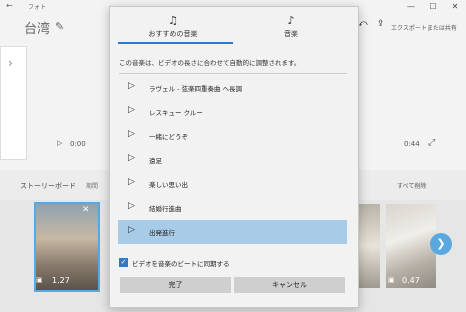 The height and width of the screenshot is (312, 466). I want to click on close-window-button: ✕, so click(455, 7).